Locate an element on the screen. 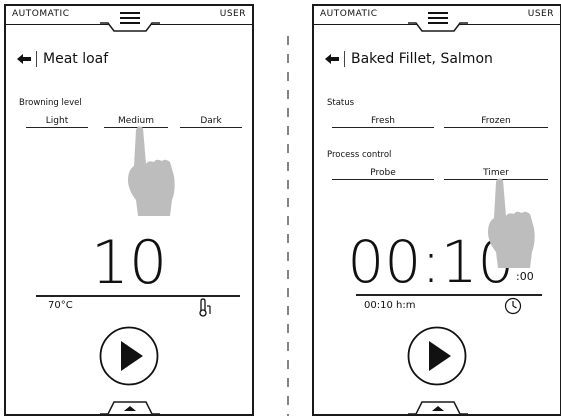  title-row: Baked Fillet, Salmon is located at coordinates (408, 59).